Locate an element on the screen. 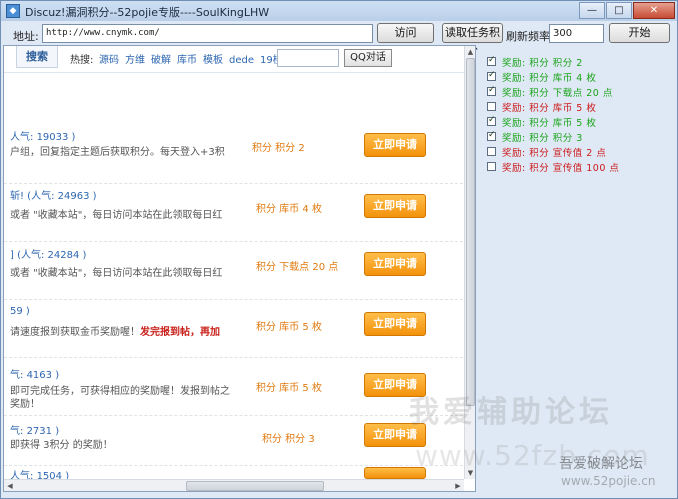  refresh-label: 刷新频率 is located at coordinates (528, 36).